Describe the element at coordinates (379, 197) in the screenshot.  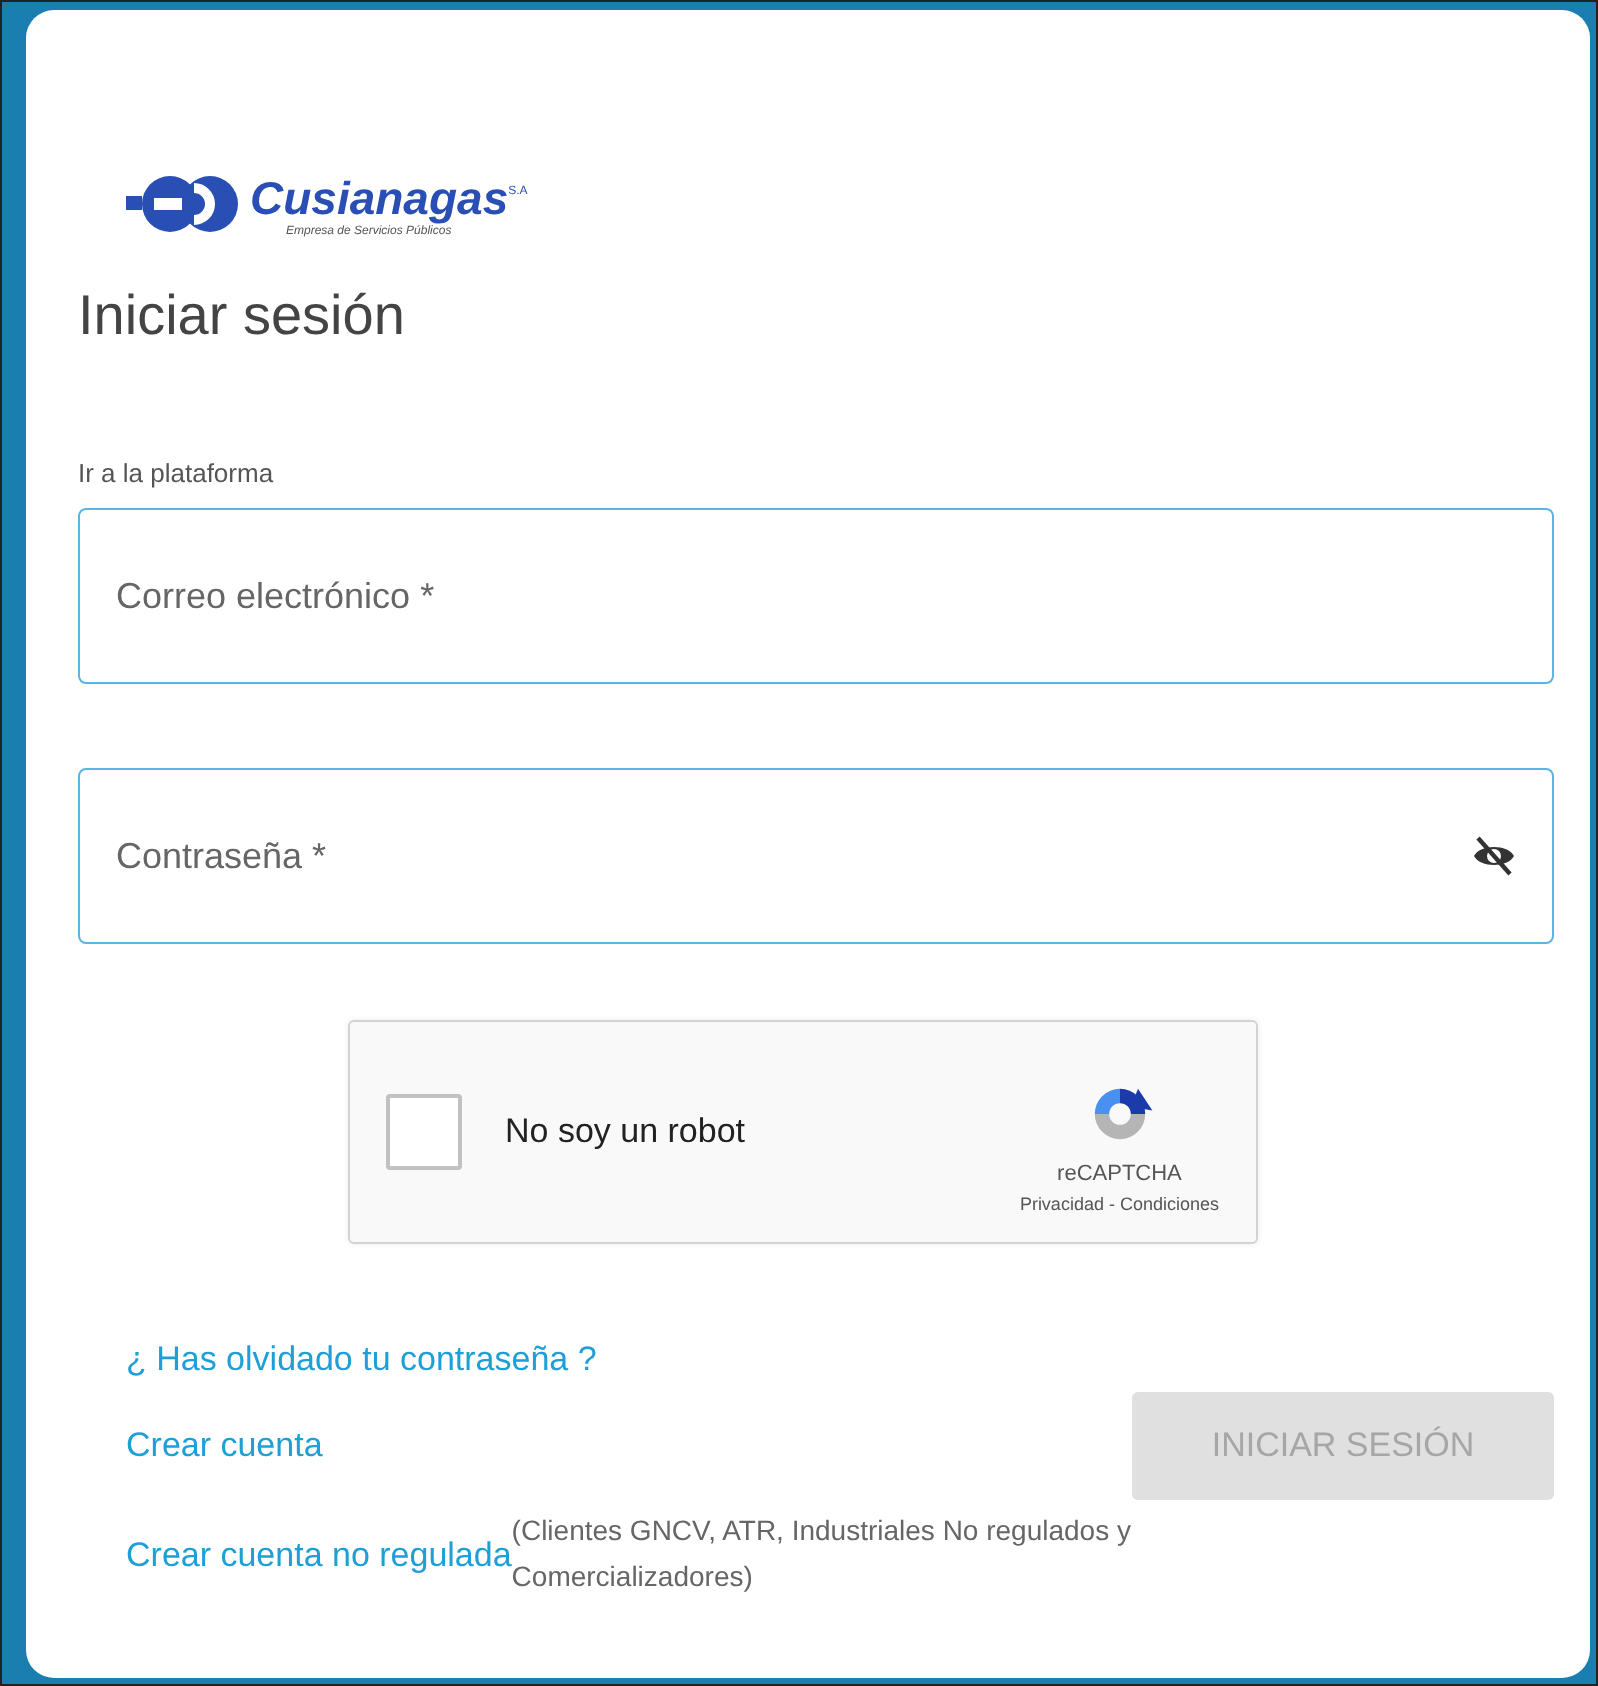
I see `logo-wordmark: Cusianagas` at that location.